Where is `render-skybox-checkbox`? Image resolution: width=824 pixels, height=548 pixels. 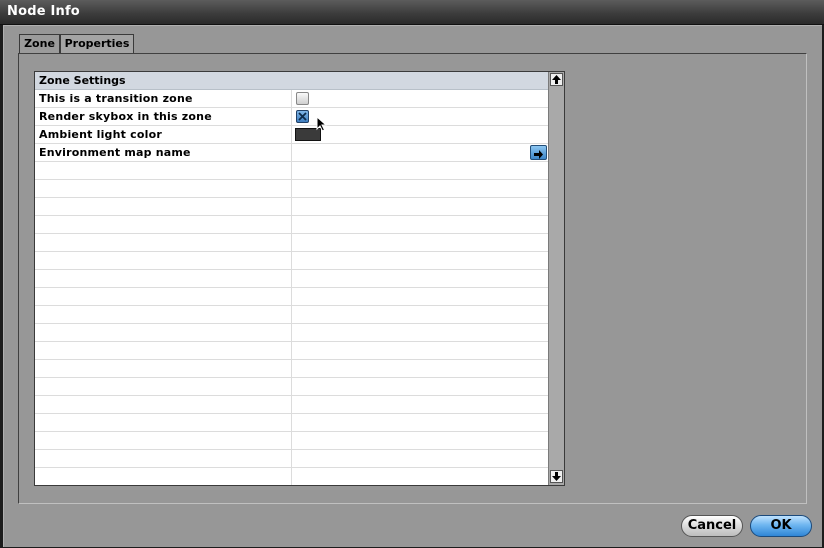
render-skybox-checkbox is located at coordinates (302, 116).